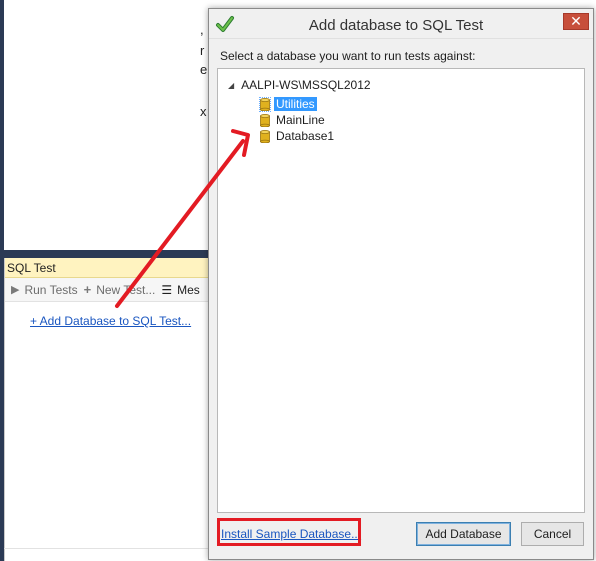  I want to click on close-button: ✕, so click(576, 21).